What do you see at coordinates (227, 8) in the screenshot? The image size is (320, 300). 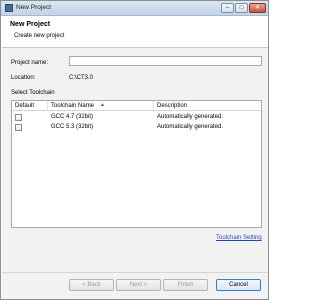 I see `minimize-button: –` at bounding box center [227, 8].